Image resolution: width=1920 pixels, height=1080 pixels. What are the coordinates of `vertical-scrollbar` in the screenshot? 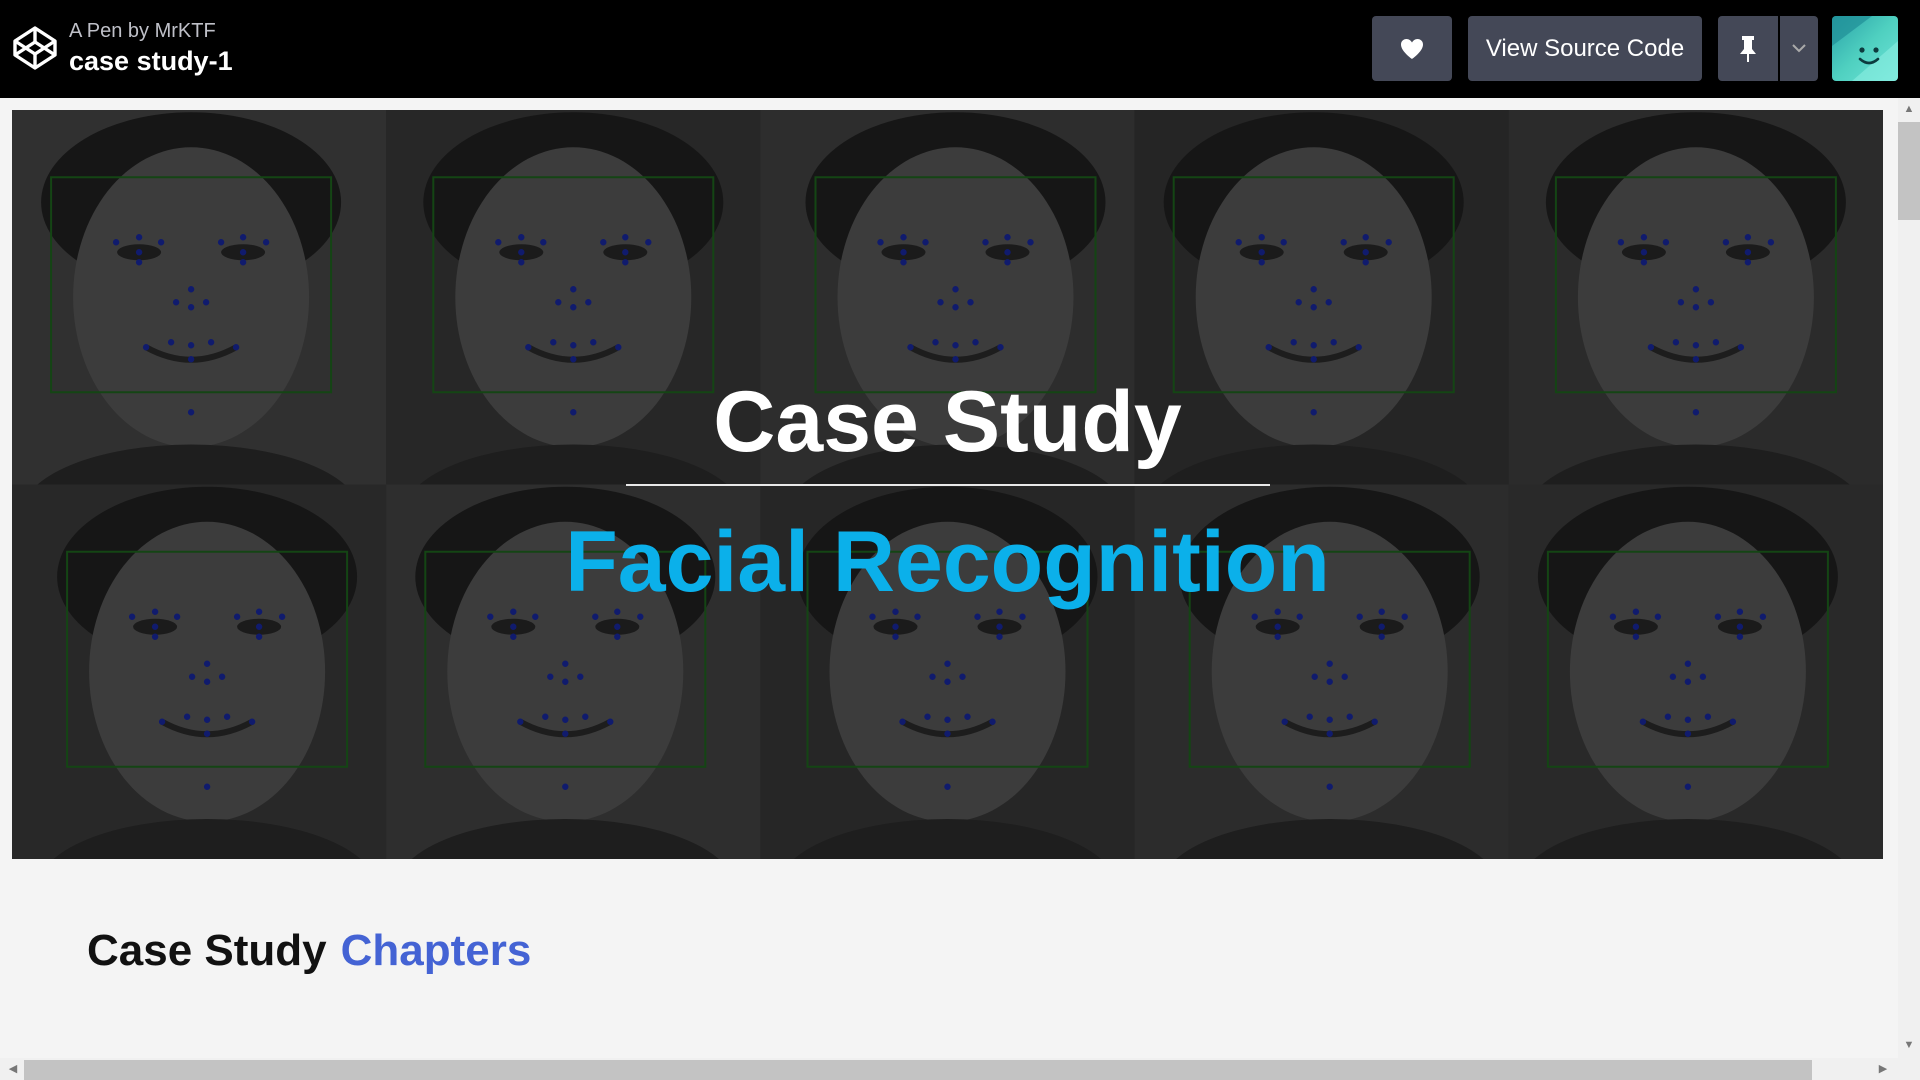 It's located at (1909, 578).